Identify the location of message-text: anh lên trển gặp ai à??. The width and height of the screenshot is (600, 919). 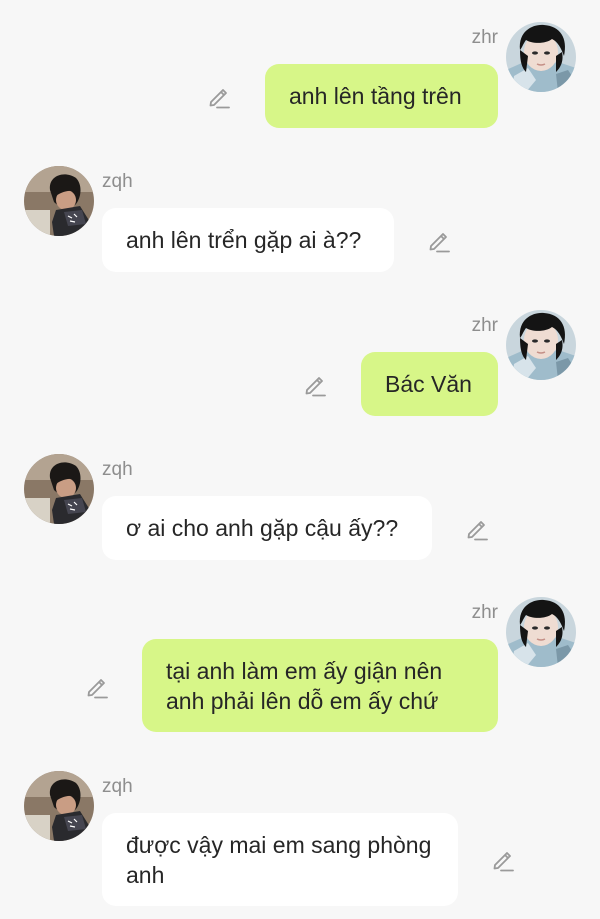
(244, 240).